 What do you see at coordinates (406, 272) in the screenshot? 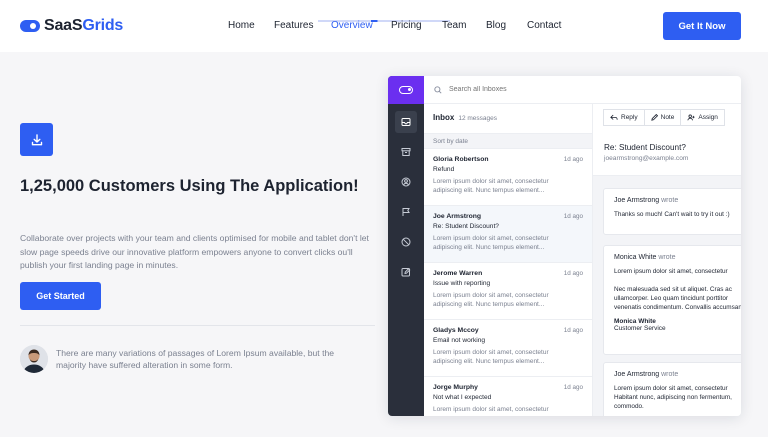
I see `edit-icon` at bounding box center [406, 272].